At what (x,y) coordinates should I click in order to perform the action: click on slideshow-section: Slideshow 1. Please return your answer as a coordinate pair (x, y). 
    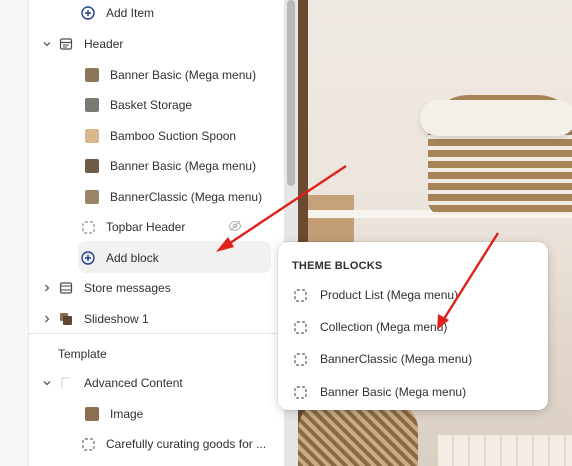
    Looking at the image, I should click on (94, 319).